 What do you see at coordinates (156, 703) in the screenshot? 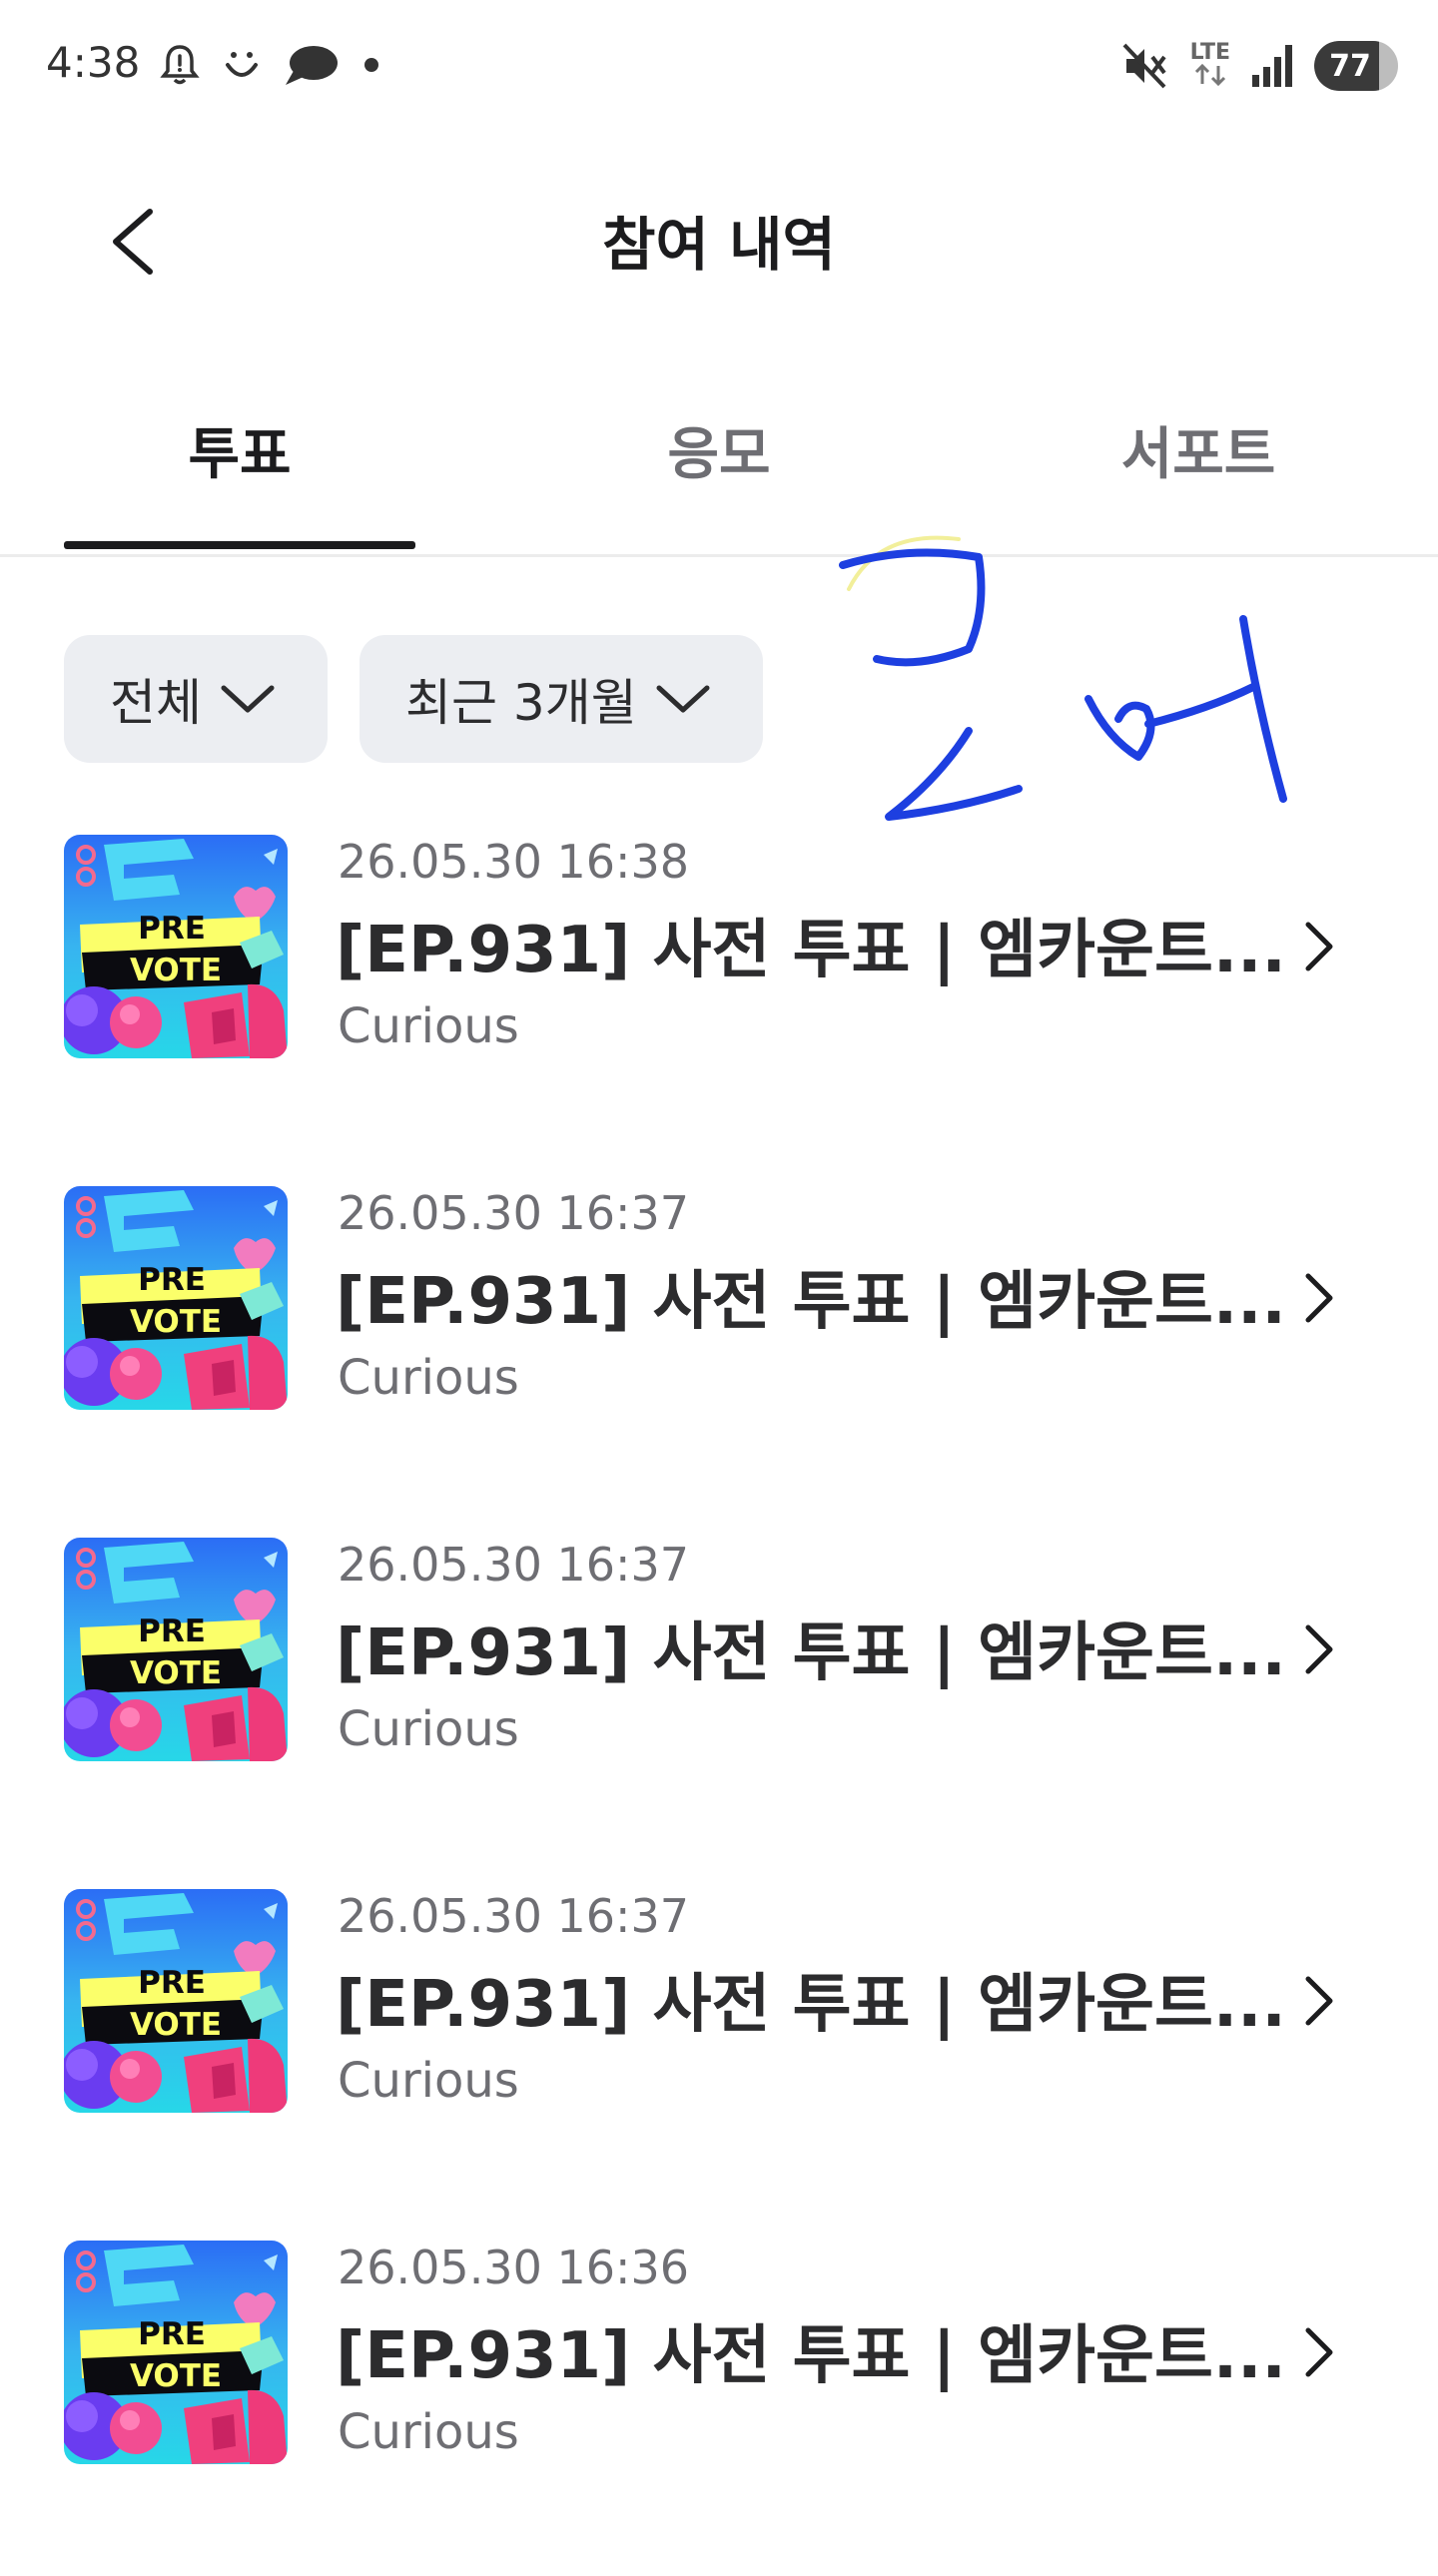
I see `filter-all-label: 전체` at bounding box center [156, 703].